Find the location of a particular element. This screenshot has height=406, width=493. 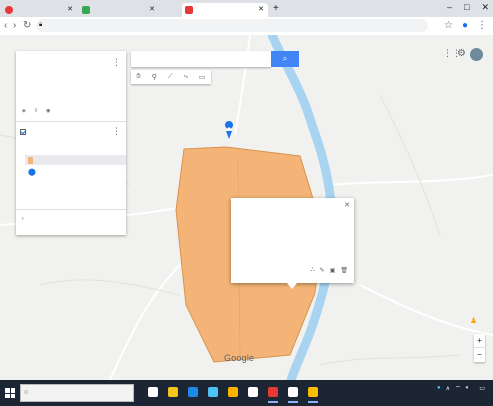

app-6-icon is located at coordinates (253, 392).